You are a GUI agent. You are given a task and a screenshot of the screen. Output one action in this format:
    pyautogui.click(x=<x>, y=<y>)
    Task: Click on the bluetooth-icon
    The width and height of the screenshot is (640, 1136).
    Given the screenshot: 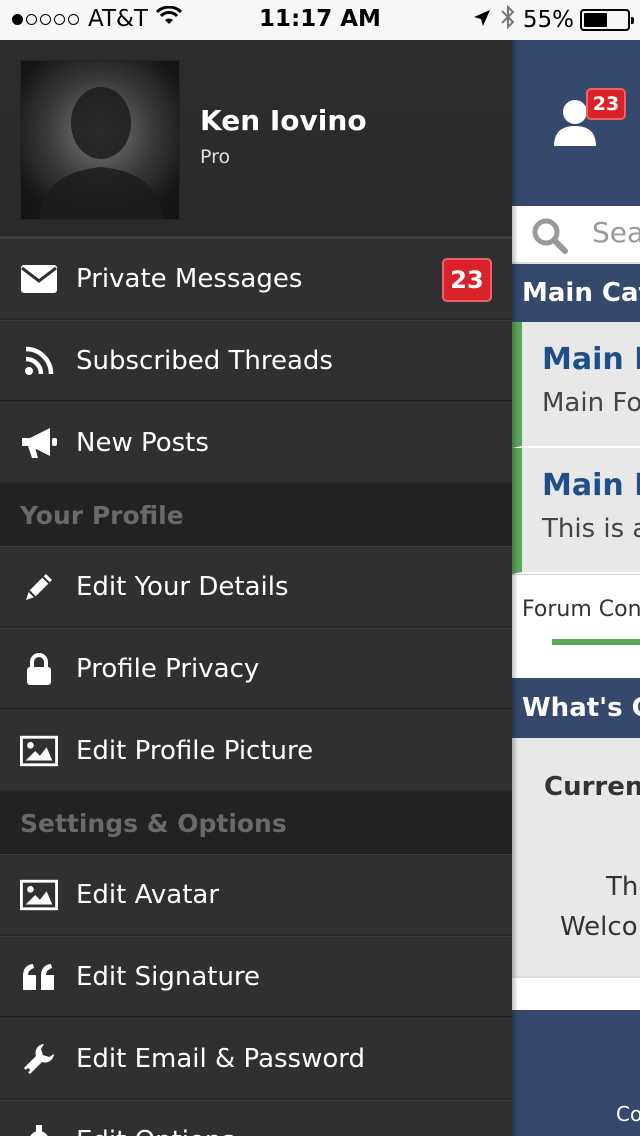 What is the action you would take?
    pyautogui.click(x=508, y=19)
    